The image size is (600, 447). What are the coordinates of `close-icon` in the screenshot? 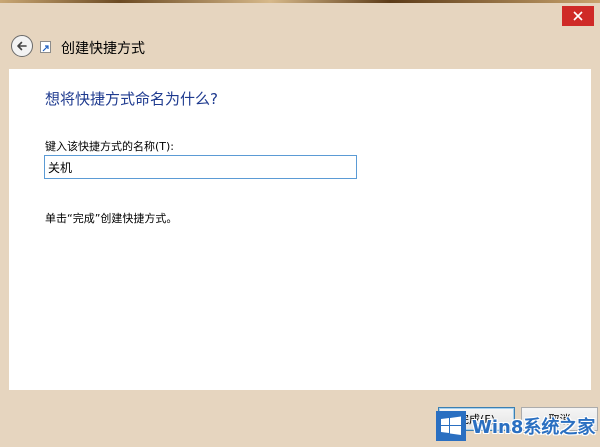 It's located at (578, 16).